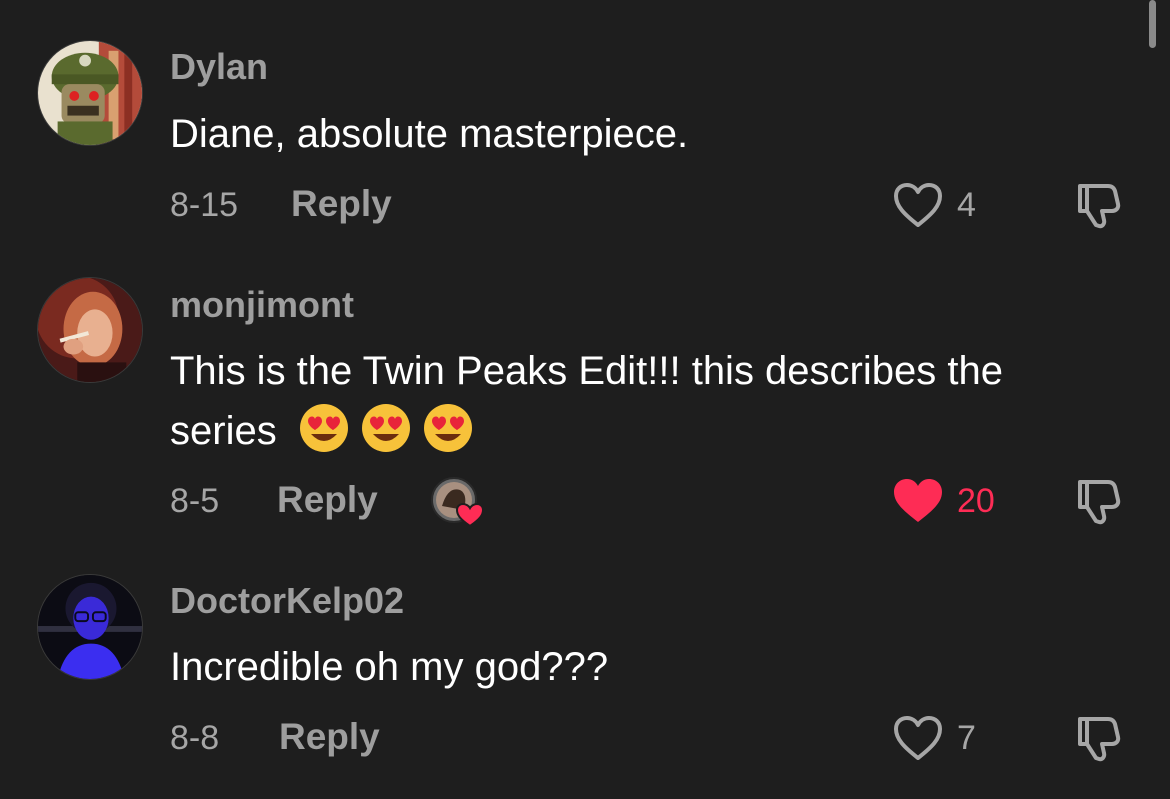  Describe the element at coordinates (966, 205) in the screenshot. I see `like-count: 4` at that location.